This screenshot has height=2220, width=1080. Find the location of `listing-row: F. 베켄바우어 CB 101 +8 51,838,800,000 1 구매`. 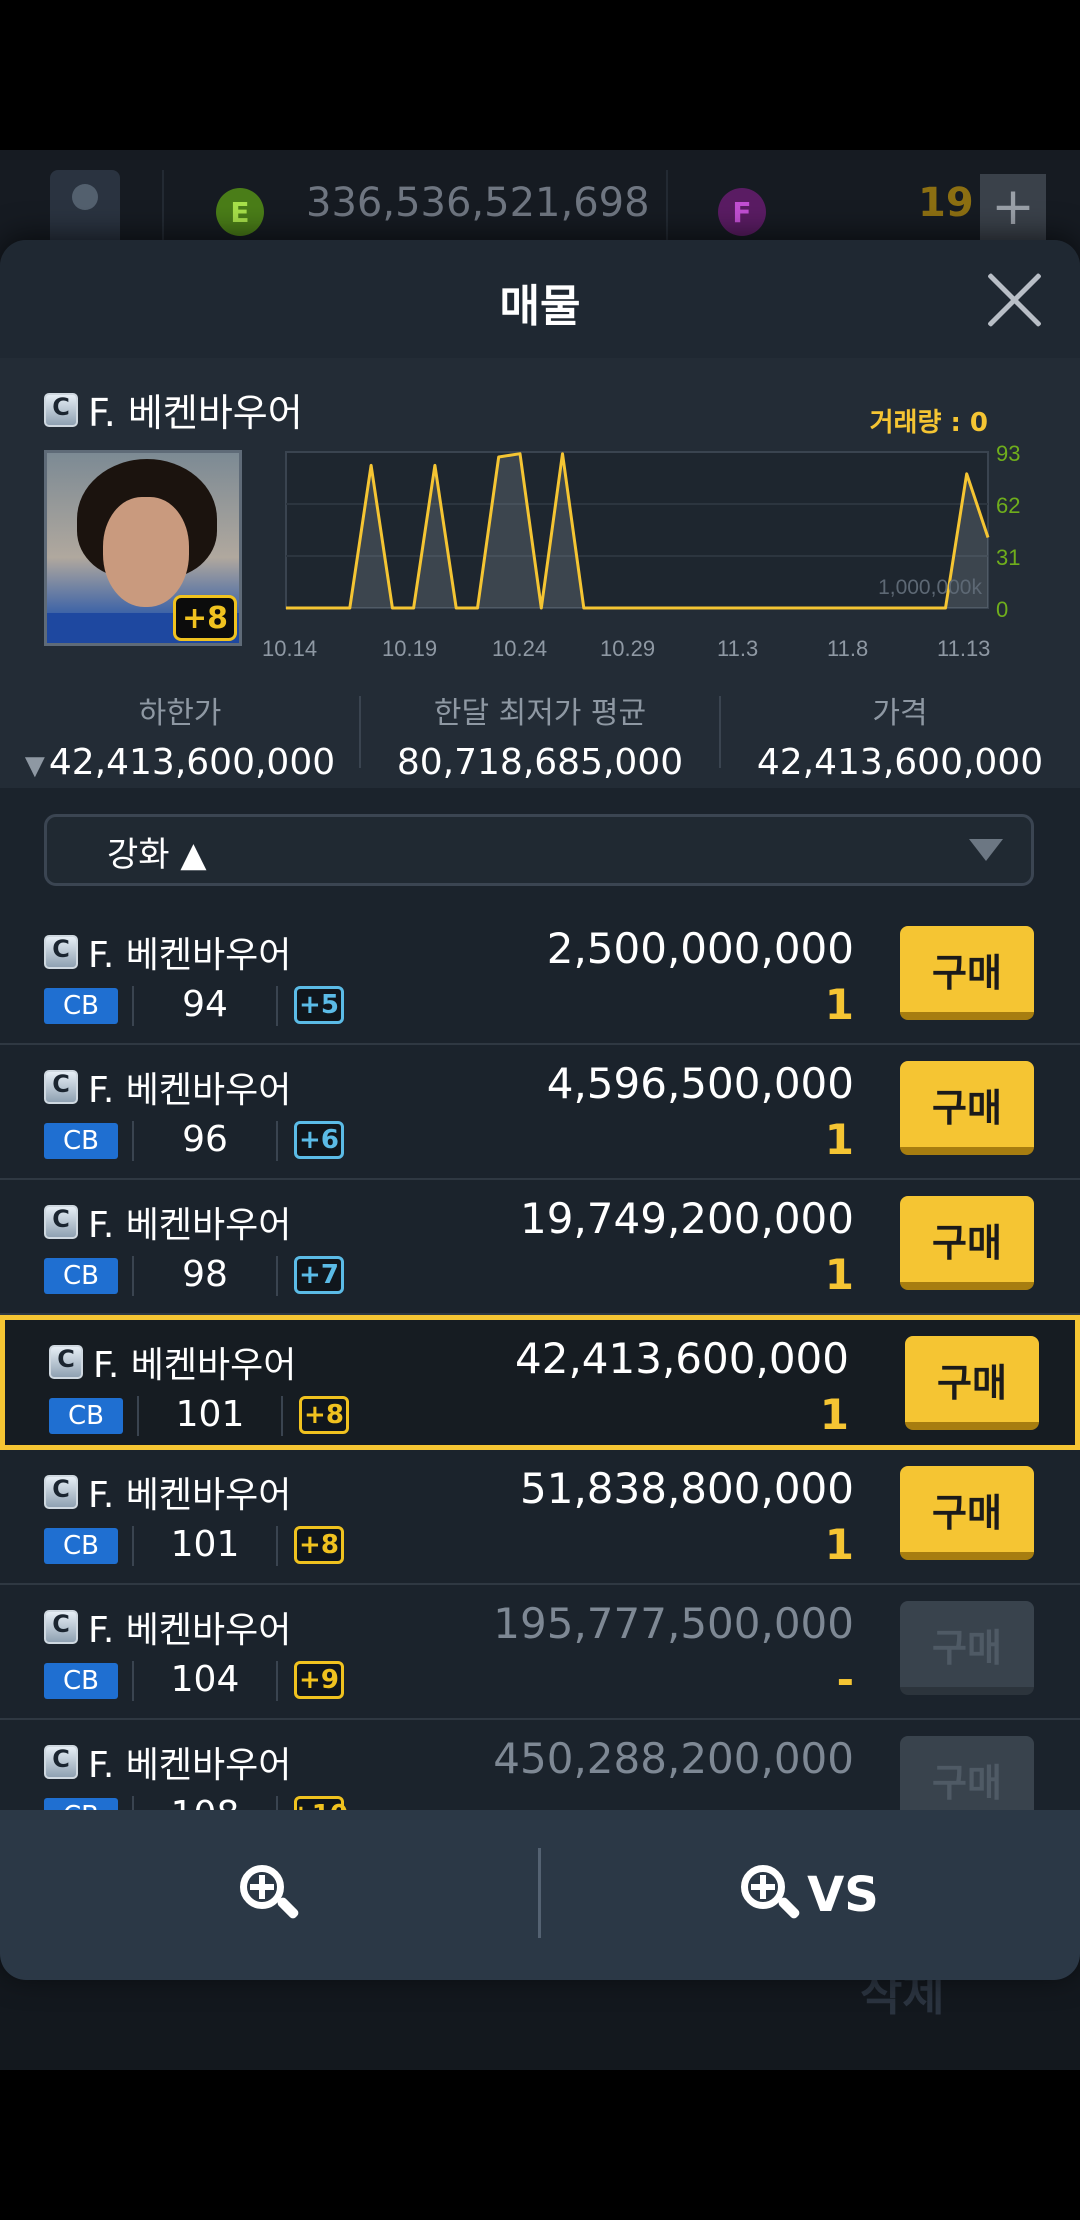

listing-row: F. 베켄바우어 CB 101 +8 51,838,800,000 1 구매 is located at coordinates (540, 1517).